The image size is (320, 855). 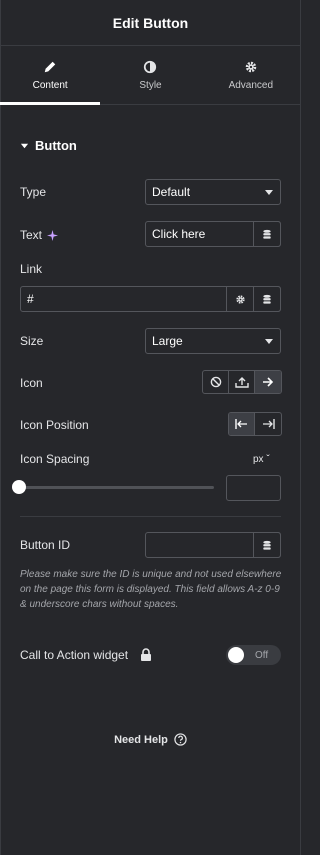 I want to click on no-icon-option, so click(x=216, y=382).